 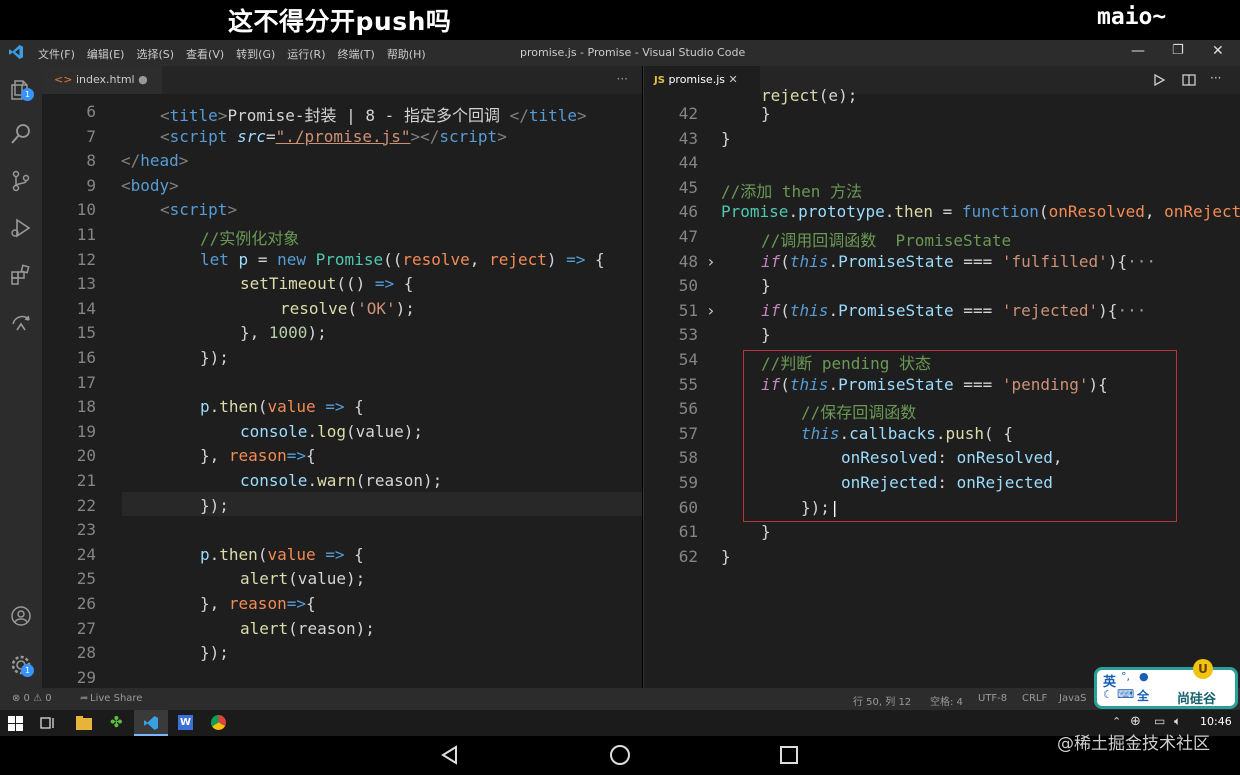 I want to click on string-rejected: 'rejected', so click(x=1050, y=310).